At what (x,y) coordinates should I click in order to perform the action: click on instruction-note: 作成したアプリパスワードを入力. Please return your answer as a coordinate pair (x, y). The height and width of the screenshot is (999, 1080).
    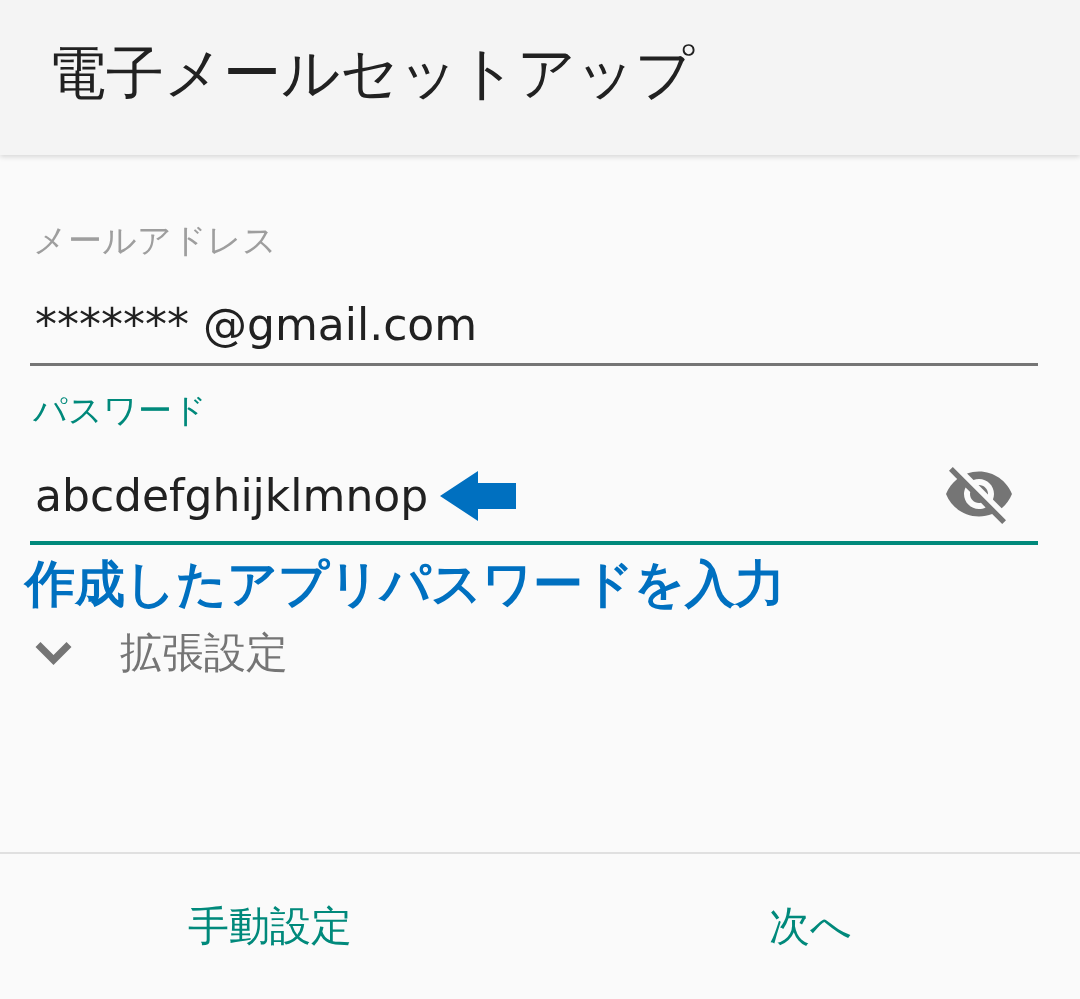
    Looking at the image, I should click on (405, 584).